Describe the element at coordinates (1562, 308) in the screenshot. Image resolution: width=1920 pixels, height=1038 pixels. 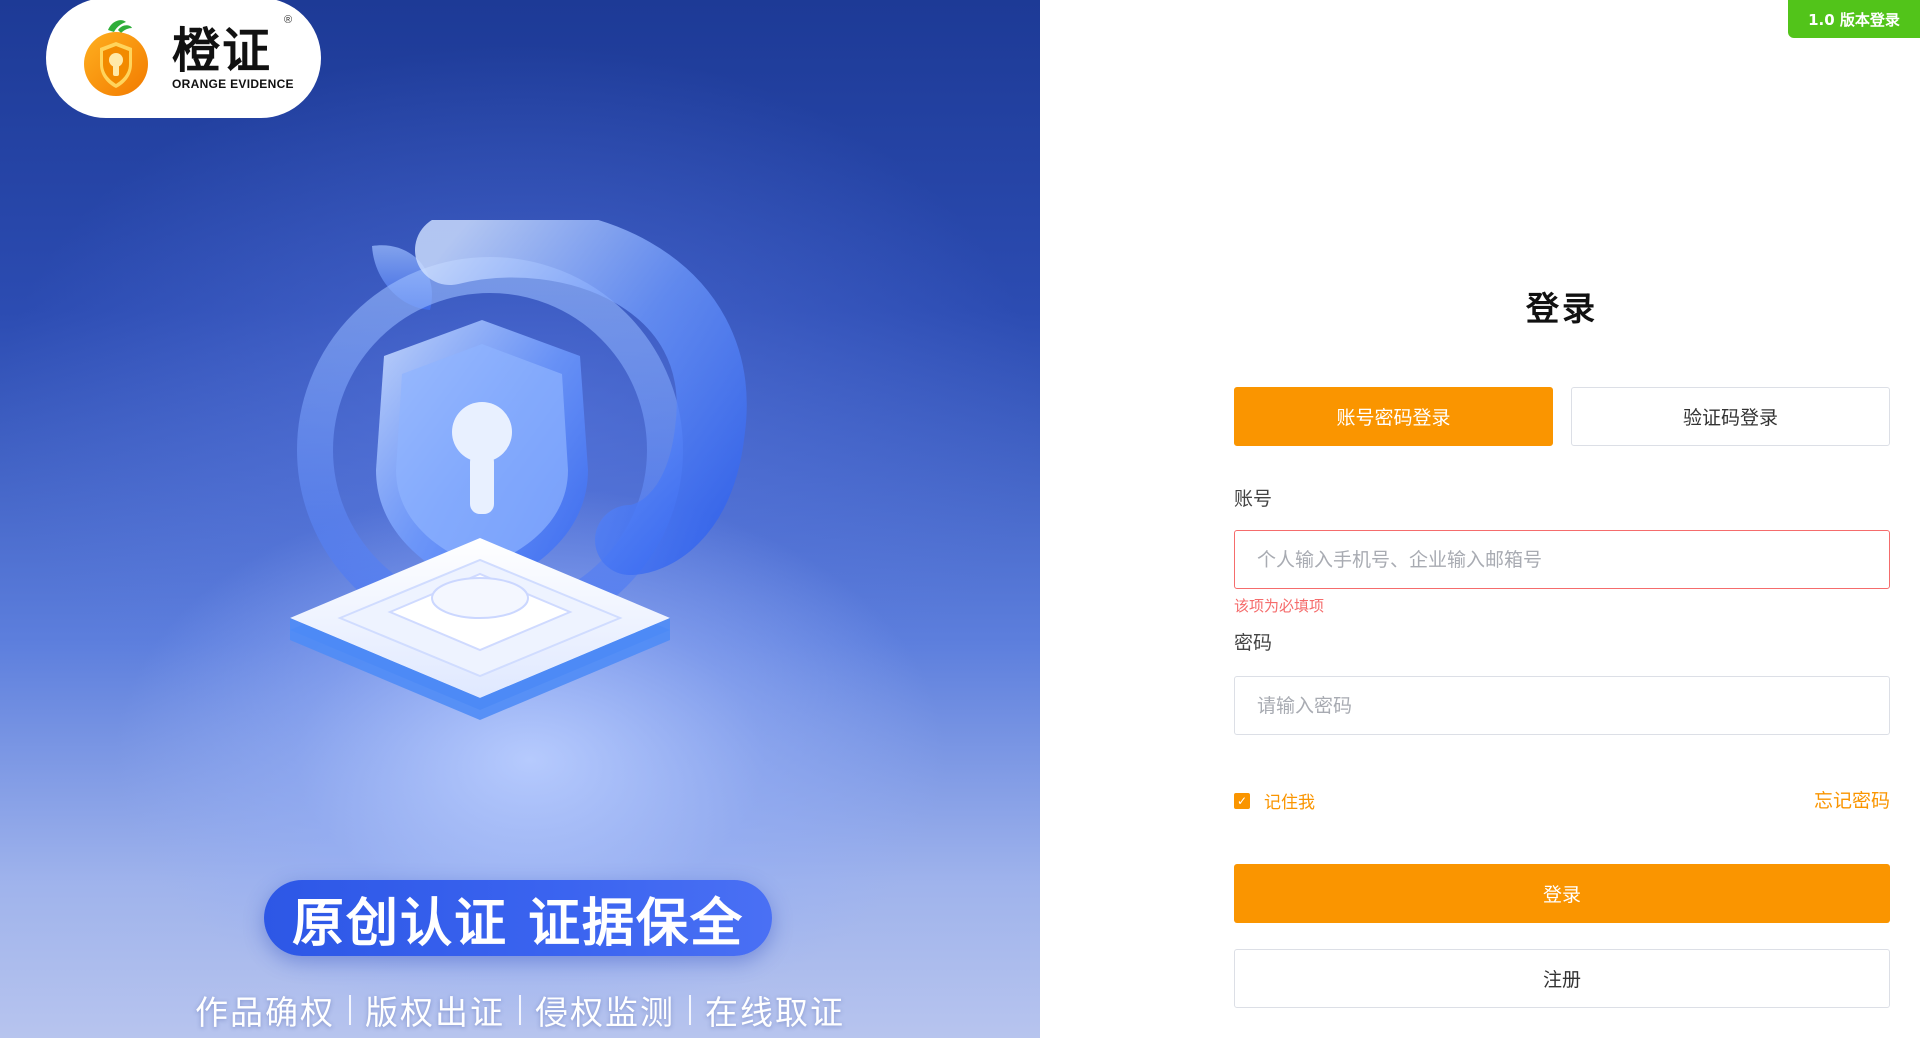
I see `login-title: 登录` at that location.